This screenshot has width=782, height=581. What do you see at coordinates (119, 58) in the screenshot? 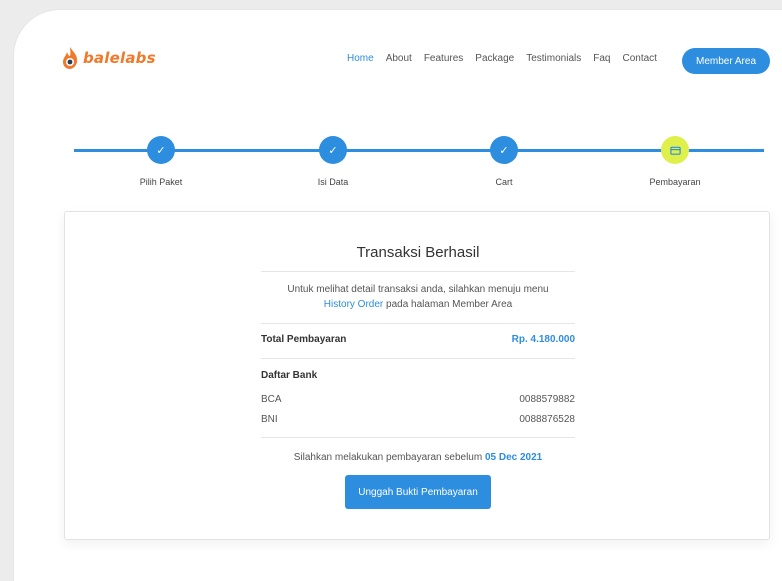
I see `brand-name: balelabs` at bounding box center [119, 58].